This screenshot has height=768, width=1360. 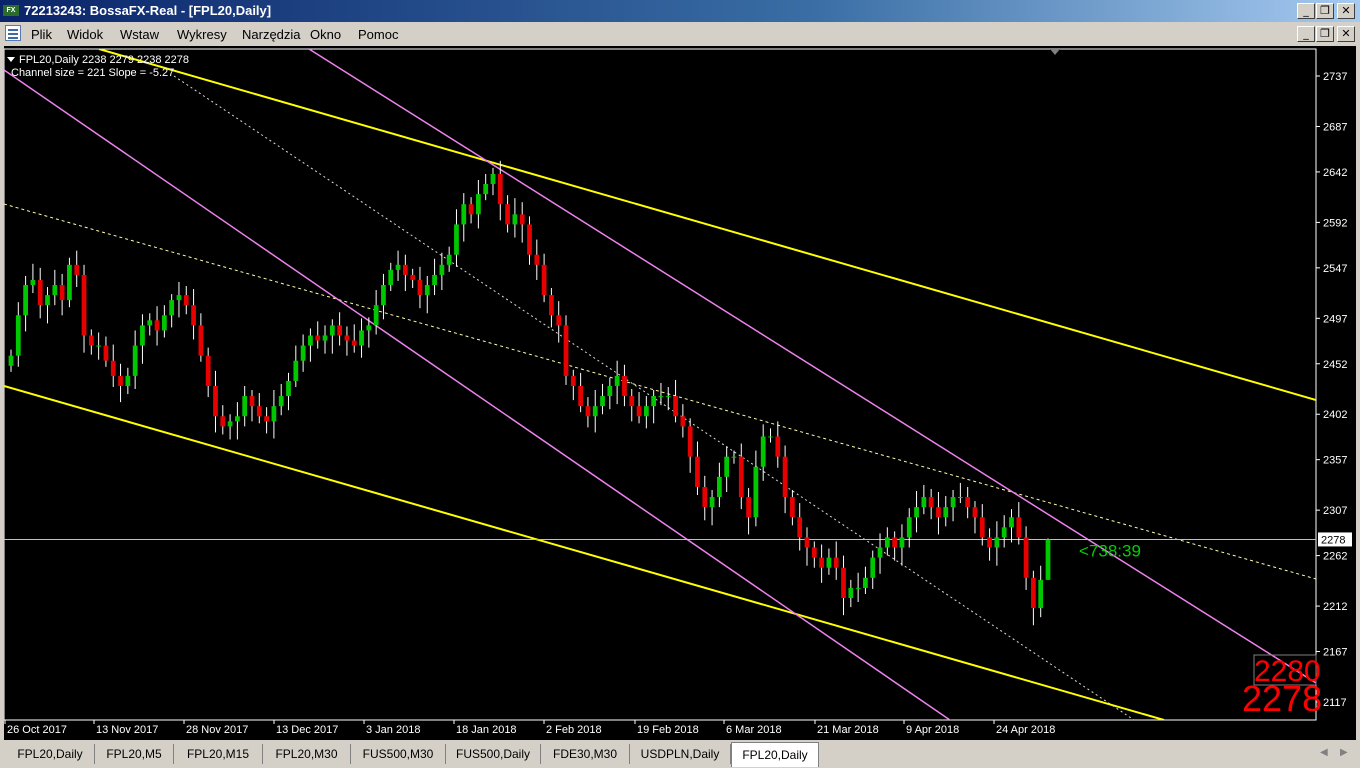 What do you see at coordinates (218, 754) in the screenshot?
I see `tab-fpl20-m15: FPL20,M15` at bounding box center [218, 754].